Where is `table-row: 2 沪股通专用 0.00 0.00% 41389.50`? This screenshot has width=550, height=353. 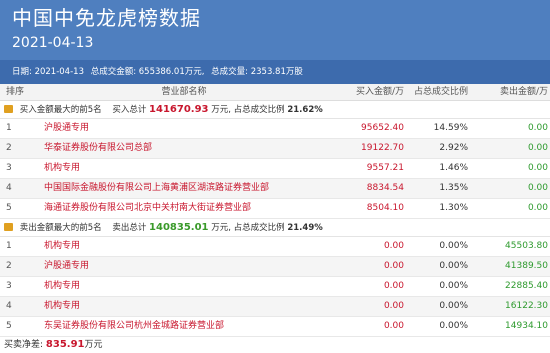 table-row: 2 沪股通专用 0.00 0.00% 41389.50 is located at coordinates (275, 267).